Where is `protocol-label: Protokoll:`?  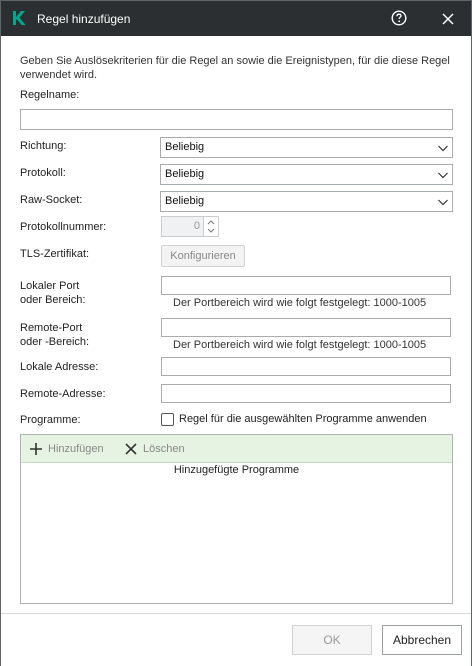
protocol-label: Protokoll: is located at coordinates (43, 173).